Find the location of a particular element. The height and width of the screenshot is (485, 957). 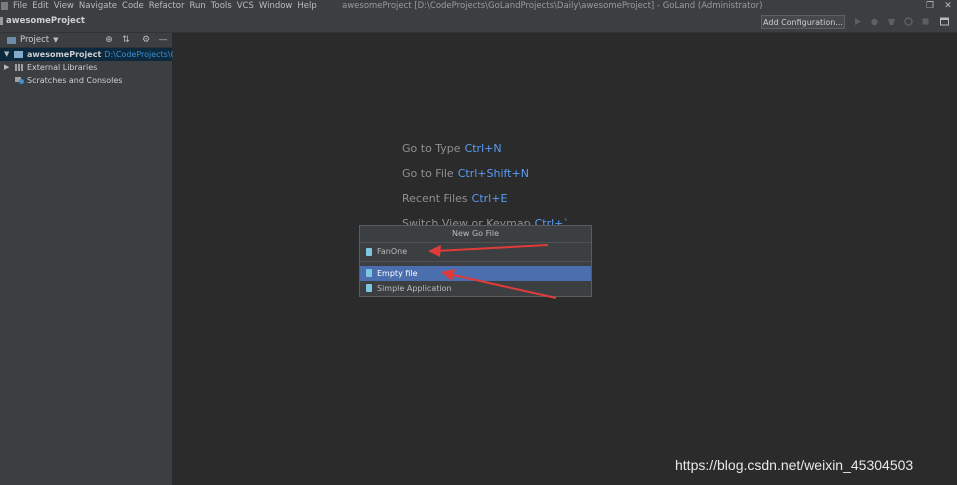

watermark: https://blog.csdn.net/weixin_45304503 is located at coordinates (794, 465).